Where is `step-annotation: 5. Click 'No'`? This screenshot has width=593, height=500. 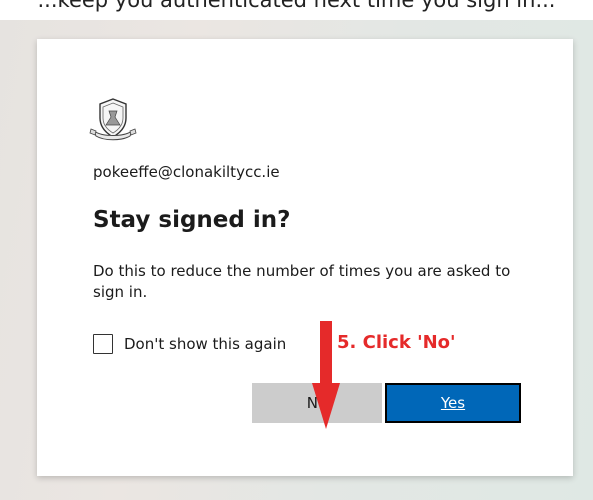
step-annotation: 5. Click 'No' is located at coordinates (396, 342).